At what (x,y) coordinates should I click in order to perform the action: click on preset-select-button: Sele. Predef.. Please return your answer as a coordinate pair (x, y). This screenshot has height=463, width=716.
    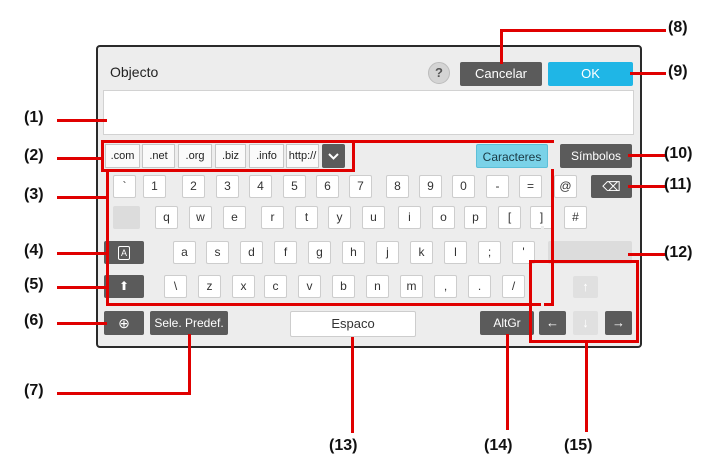
    Looking at the image, I should click on (189, 323).